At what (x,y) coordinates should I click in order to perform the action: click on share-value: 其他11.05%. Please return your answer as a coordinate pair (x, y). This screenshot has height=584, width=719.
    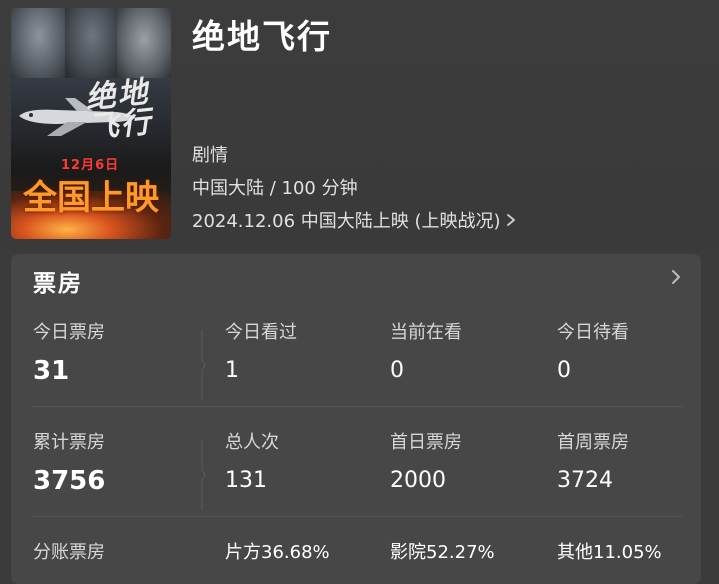
    Looking at the image, I should click on (609, 552).